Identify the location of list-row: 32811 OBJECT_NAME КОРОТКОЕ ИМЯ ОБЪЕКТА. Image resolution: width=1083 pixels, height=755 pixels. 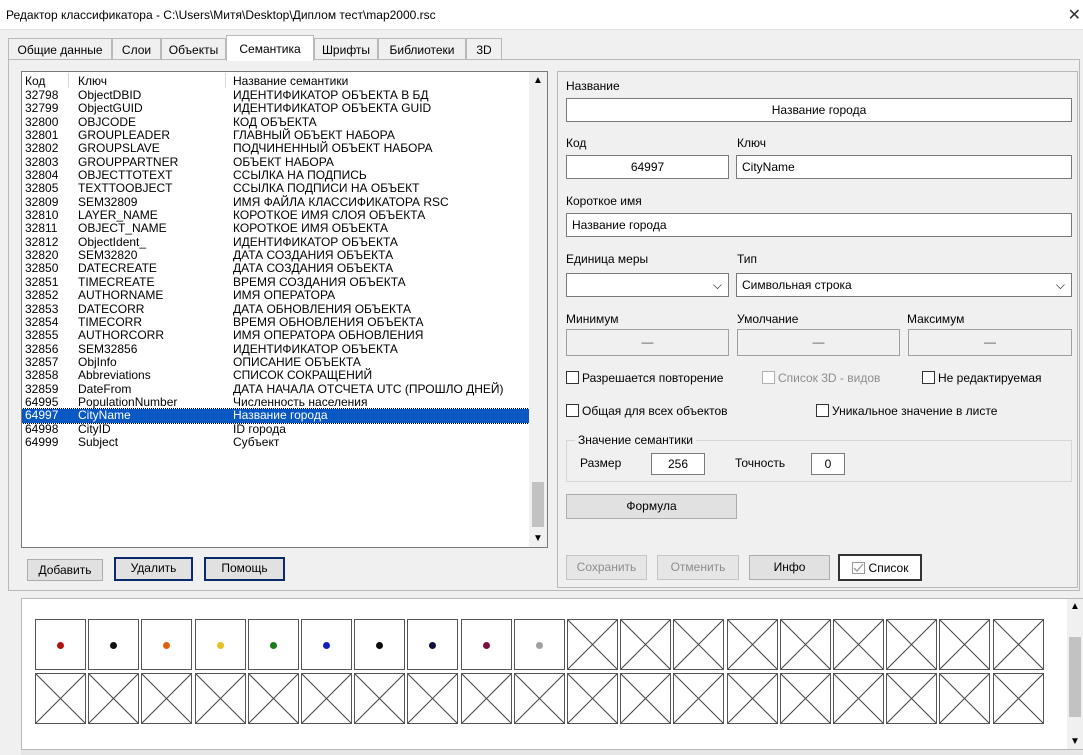
(275, 228).